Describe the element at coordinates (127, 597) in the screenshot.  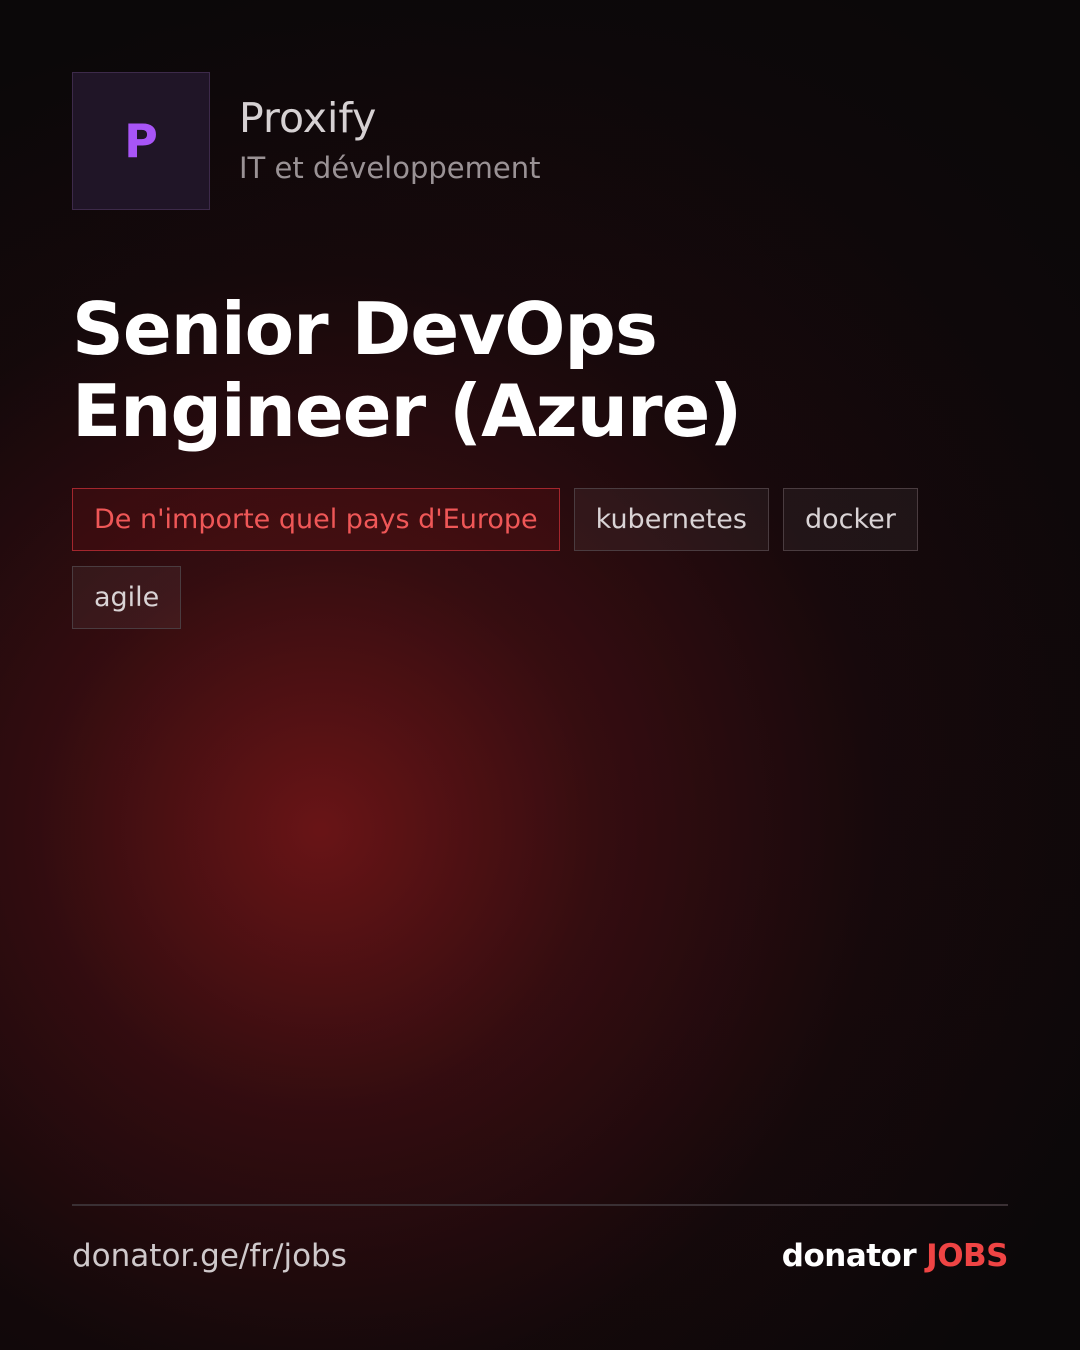
I see `skill-tag-agile: agile` at that location.